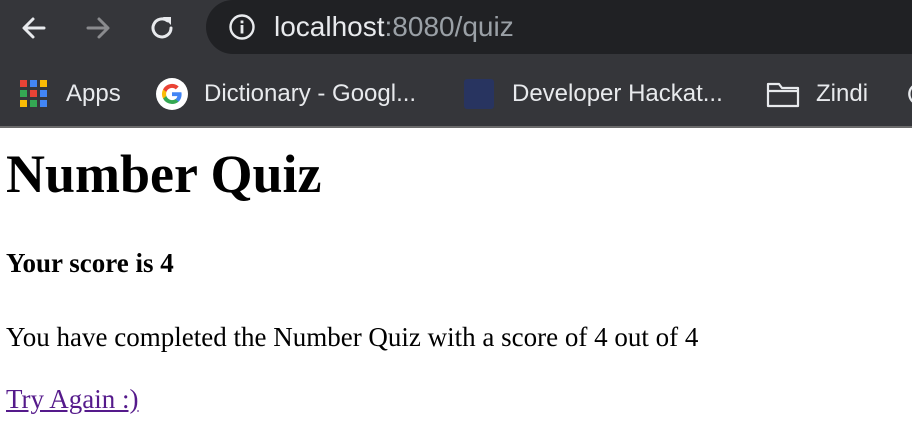 The height and width of the screenshot is (444, 912). Describe the element at coordinates (783, 95) in the screenshot. I see `folder-icon` at that location.